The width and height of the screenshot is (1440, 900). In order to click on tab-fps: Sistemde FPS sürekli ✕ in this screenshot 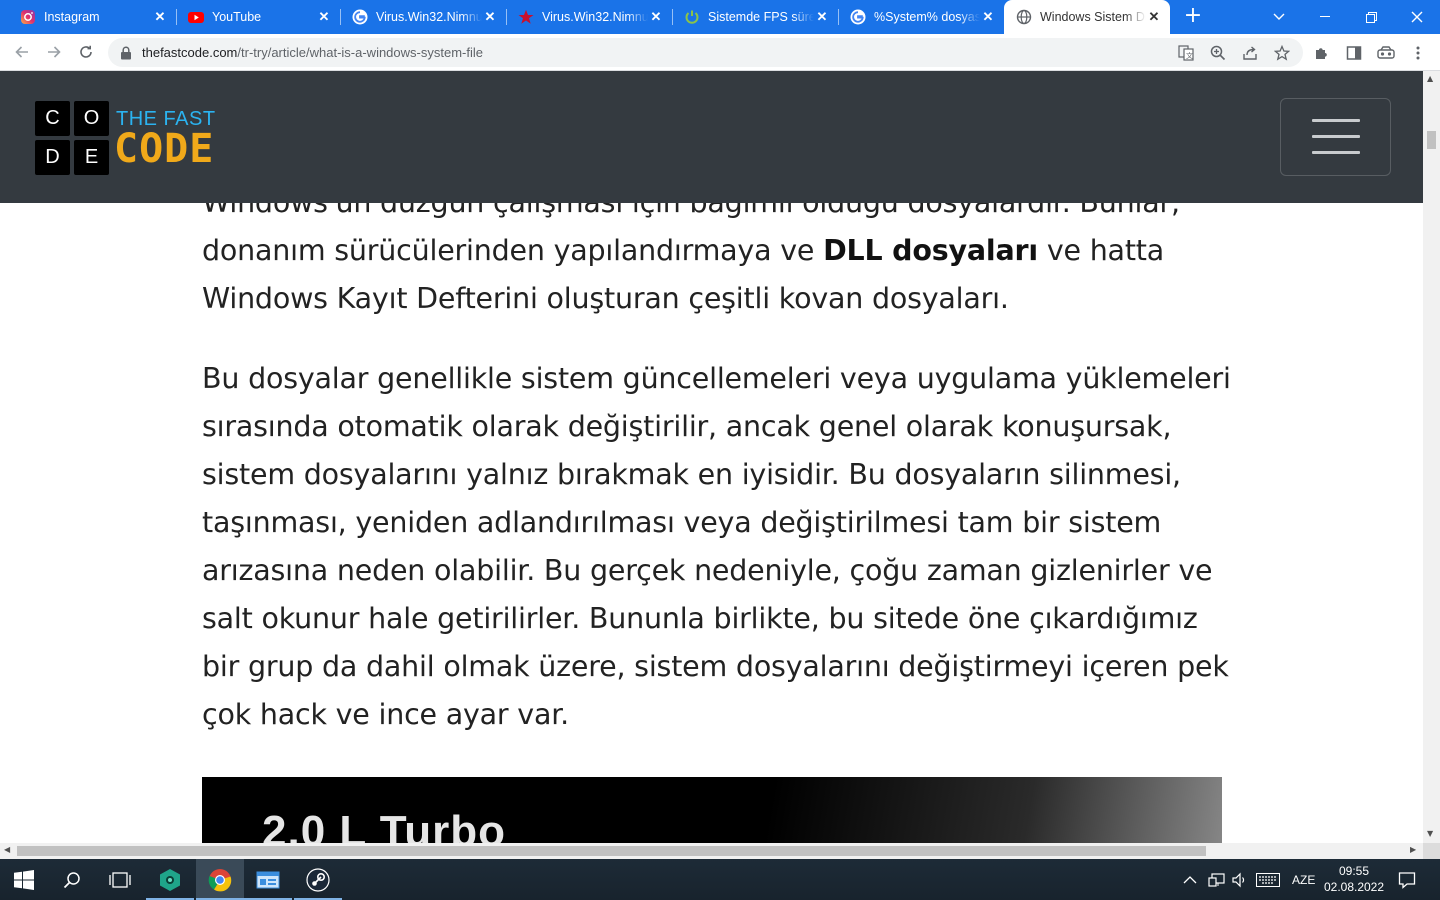, I will do `click(755, 17)`.